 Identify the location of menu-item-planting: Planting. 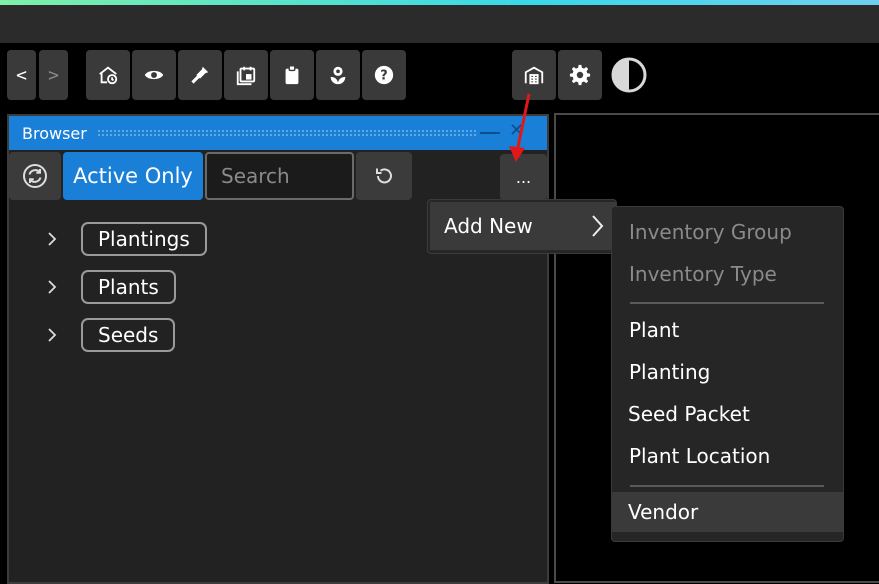
(727, 372).